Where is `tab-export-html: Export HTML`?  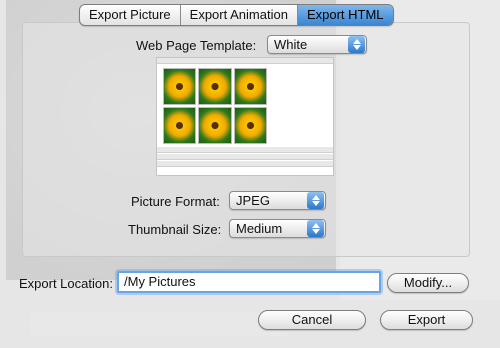
tab-export-html: Export HTML is located at coordinates (345, 15).